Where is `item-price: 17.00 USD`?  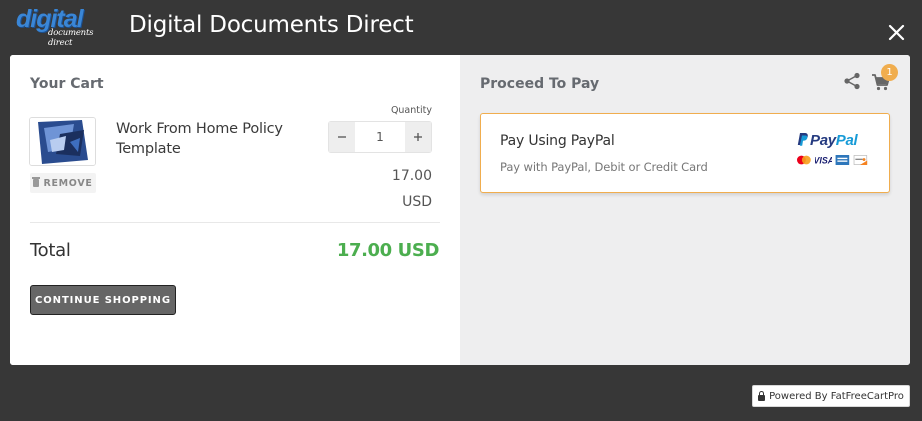 item-price: 17.00 USD is located at coordinates (402, 189).